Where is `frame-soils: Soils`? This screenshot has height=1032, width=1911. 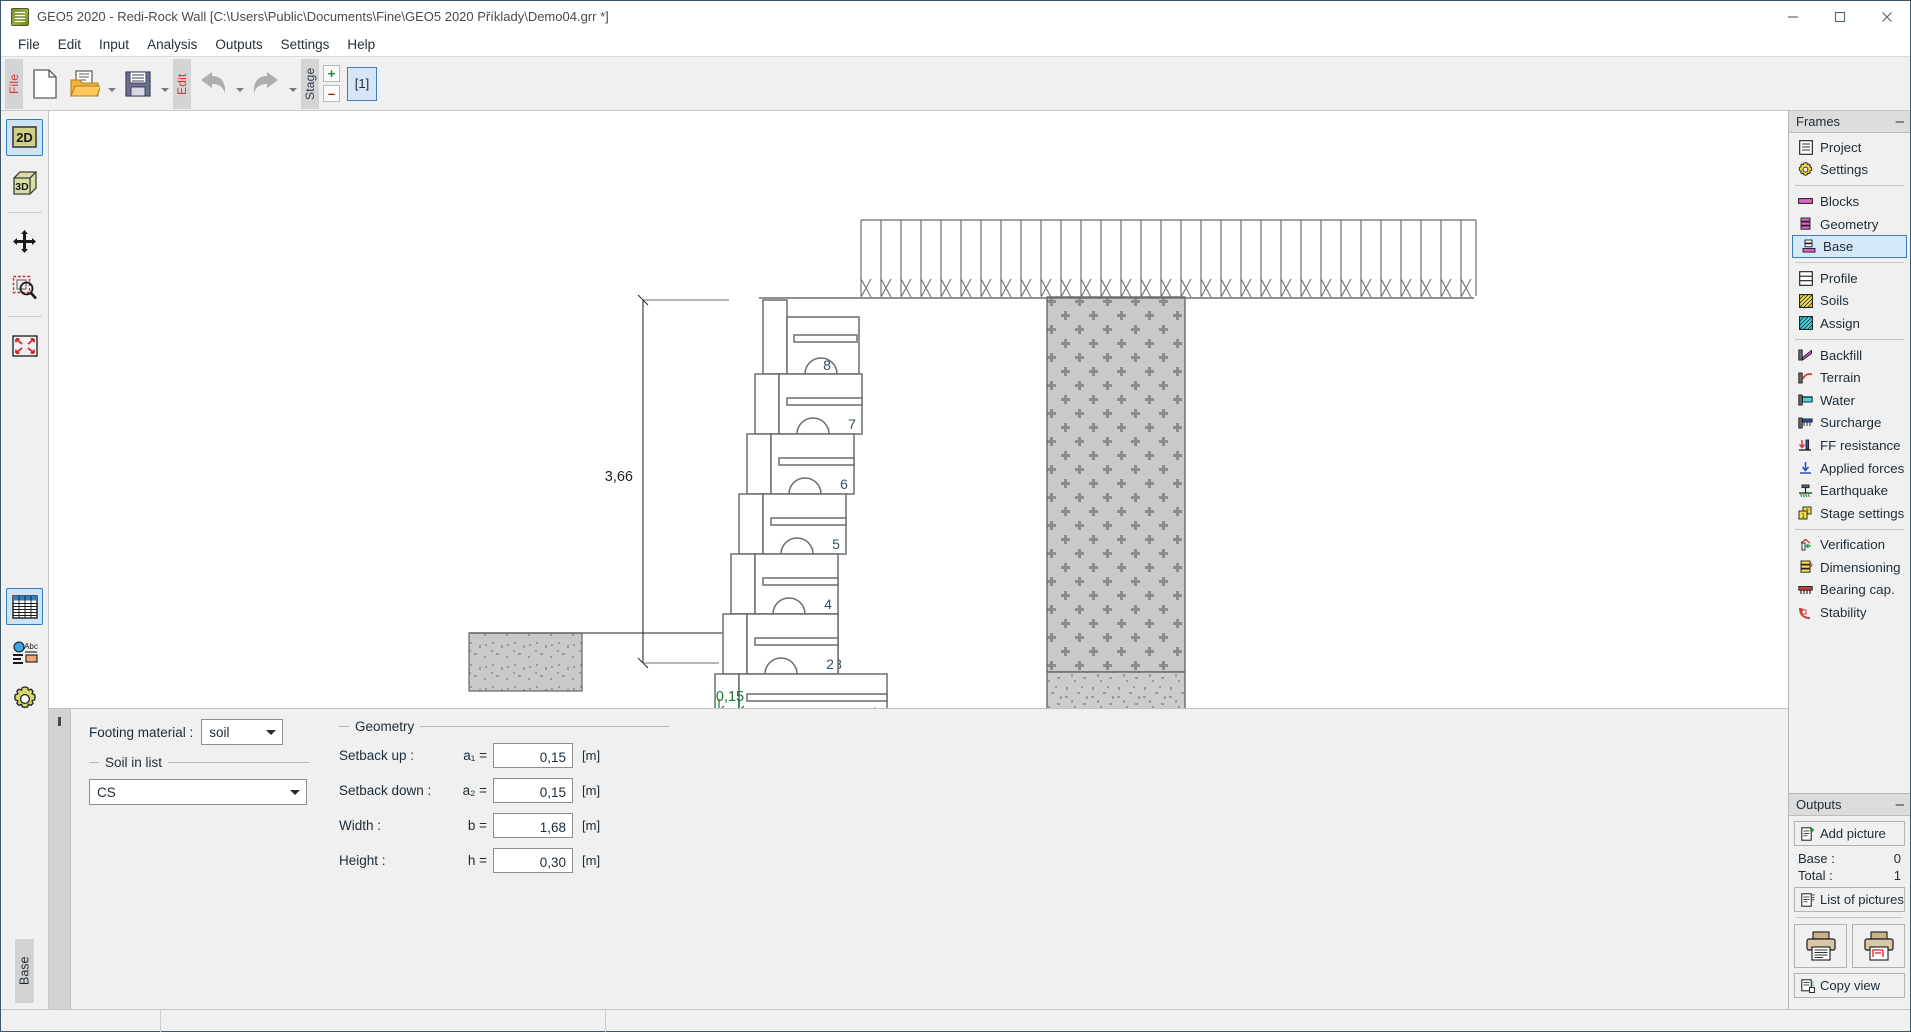
frame-soils: Soils is located at coordinates (1849, 301).